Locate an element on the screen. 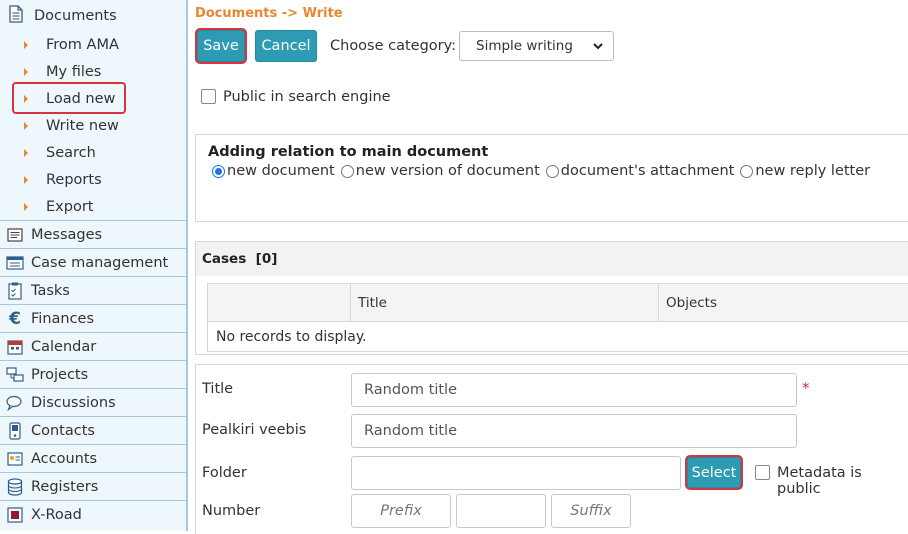 This screenshot has height=534, width=908. radio-new-version: new version of document is located at coordinates (440, 171).